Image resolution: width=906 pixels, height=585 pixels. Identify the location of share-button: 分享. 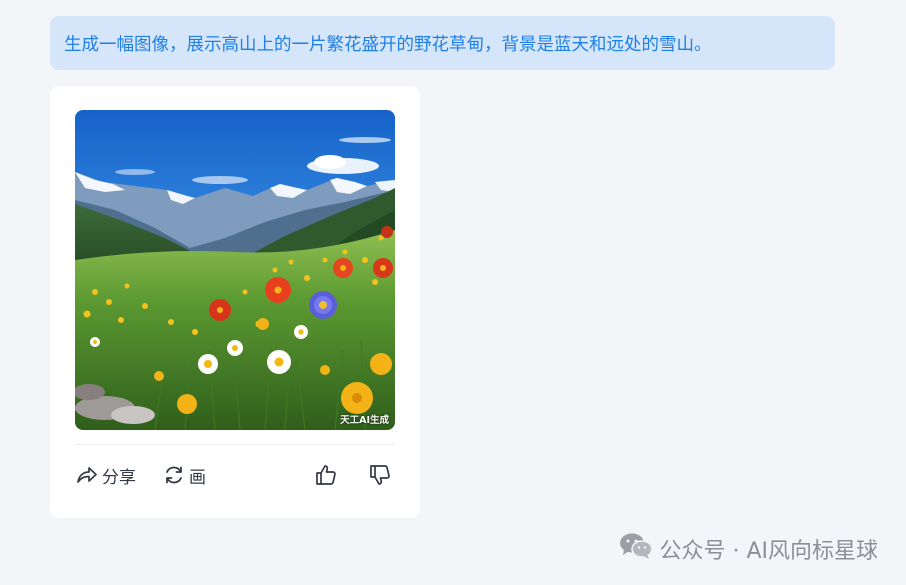
(106, 475).